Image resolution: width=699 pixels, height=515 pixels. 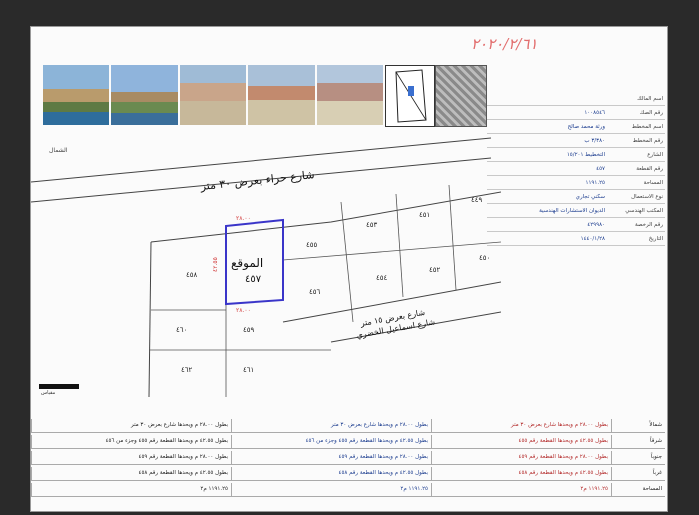 What do you see at coordinates (58, 150) in the screenshot?
I see `north-label: الشمال` at bounding box center [58, 150].